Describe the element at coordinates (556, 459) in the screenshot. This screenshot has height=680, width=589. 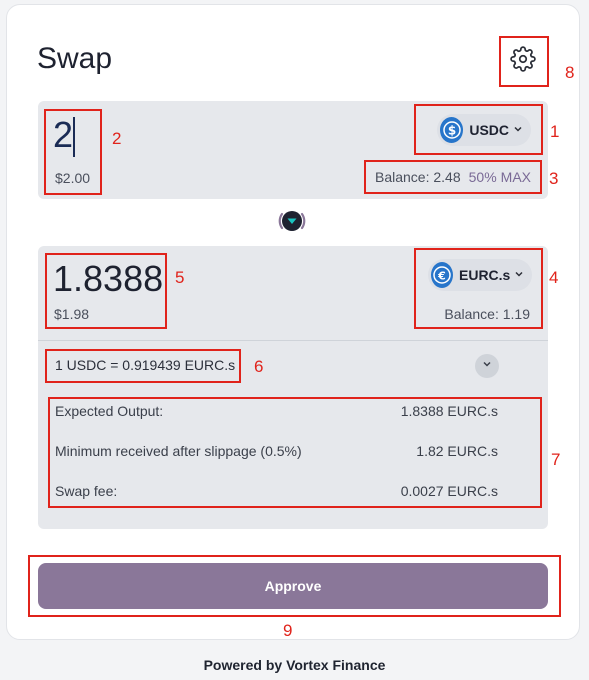
I see `annotation-number-7: 7` at that location.